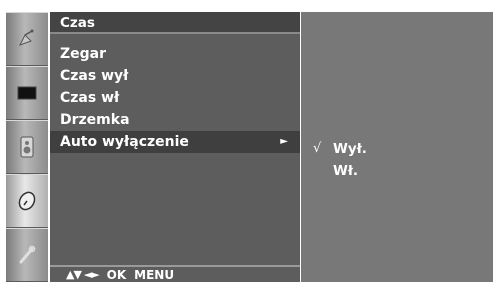  Describe the element at coordinates (175, 120) in the screenshot. I see `menu-item-sleep-timer: Drzemka` at that location.